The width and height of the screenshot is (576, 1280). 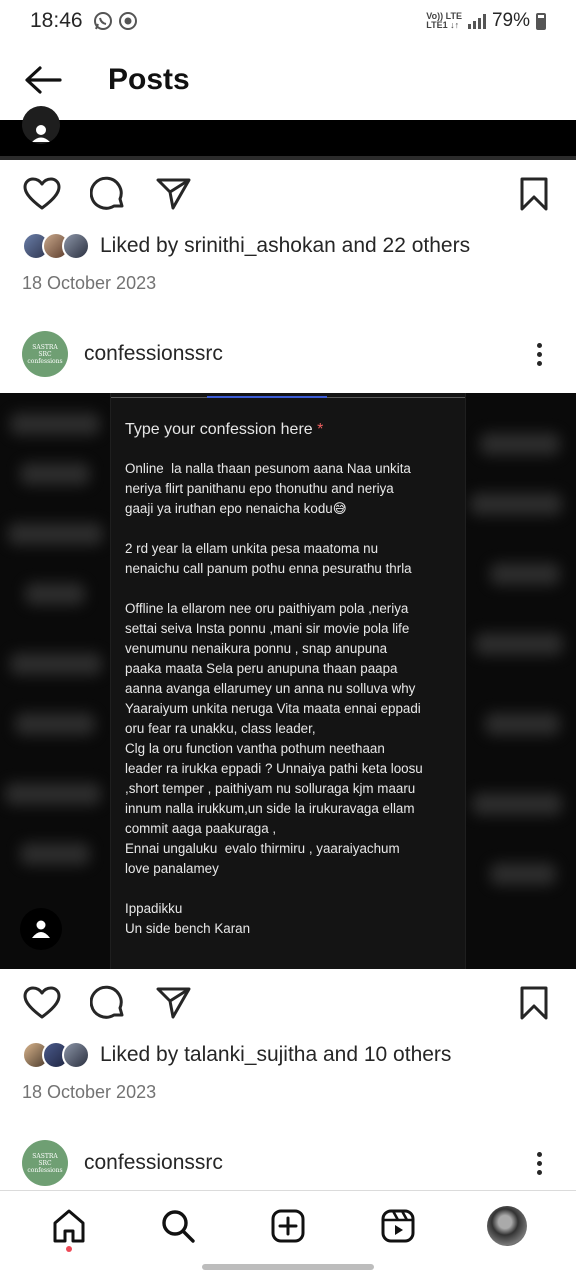 I want to click on status-notification-icons, so click(x=115, y=21).